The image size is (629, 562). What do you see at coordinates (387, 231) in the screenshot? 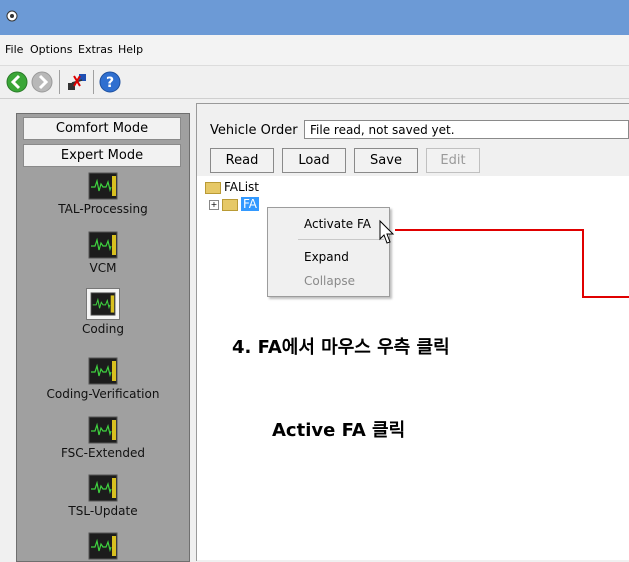
I see `mouse-cursor-icon` at bounding box center [387, 231].